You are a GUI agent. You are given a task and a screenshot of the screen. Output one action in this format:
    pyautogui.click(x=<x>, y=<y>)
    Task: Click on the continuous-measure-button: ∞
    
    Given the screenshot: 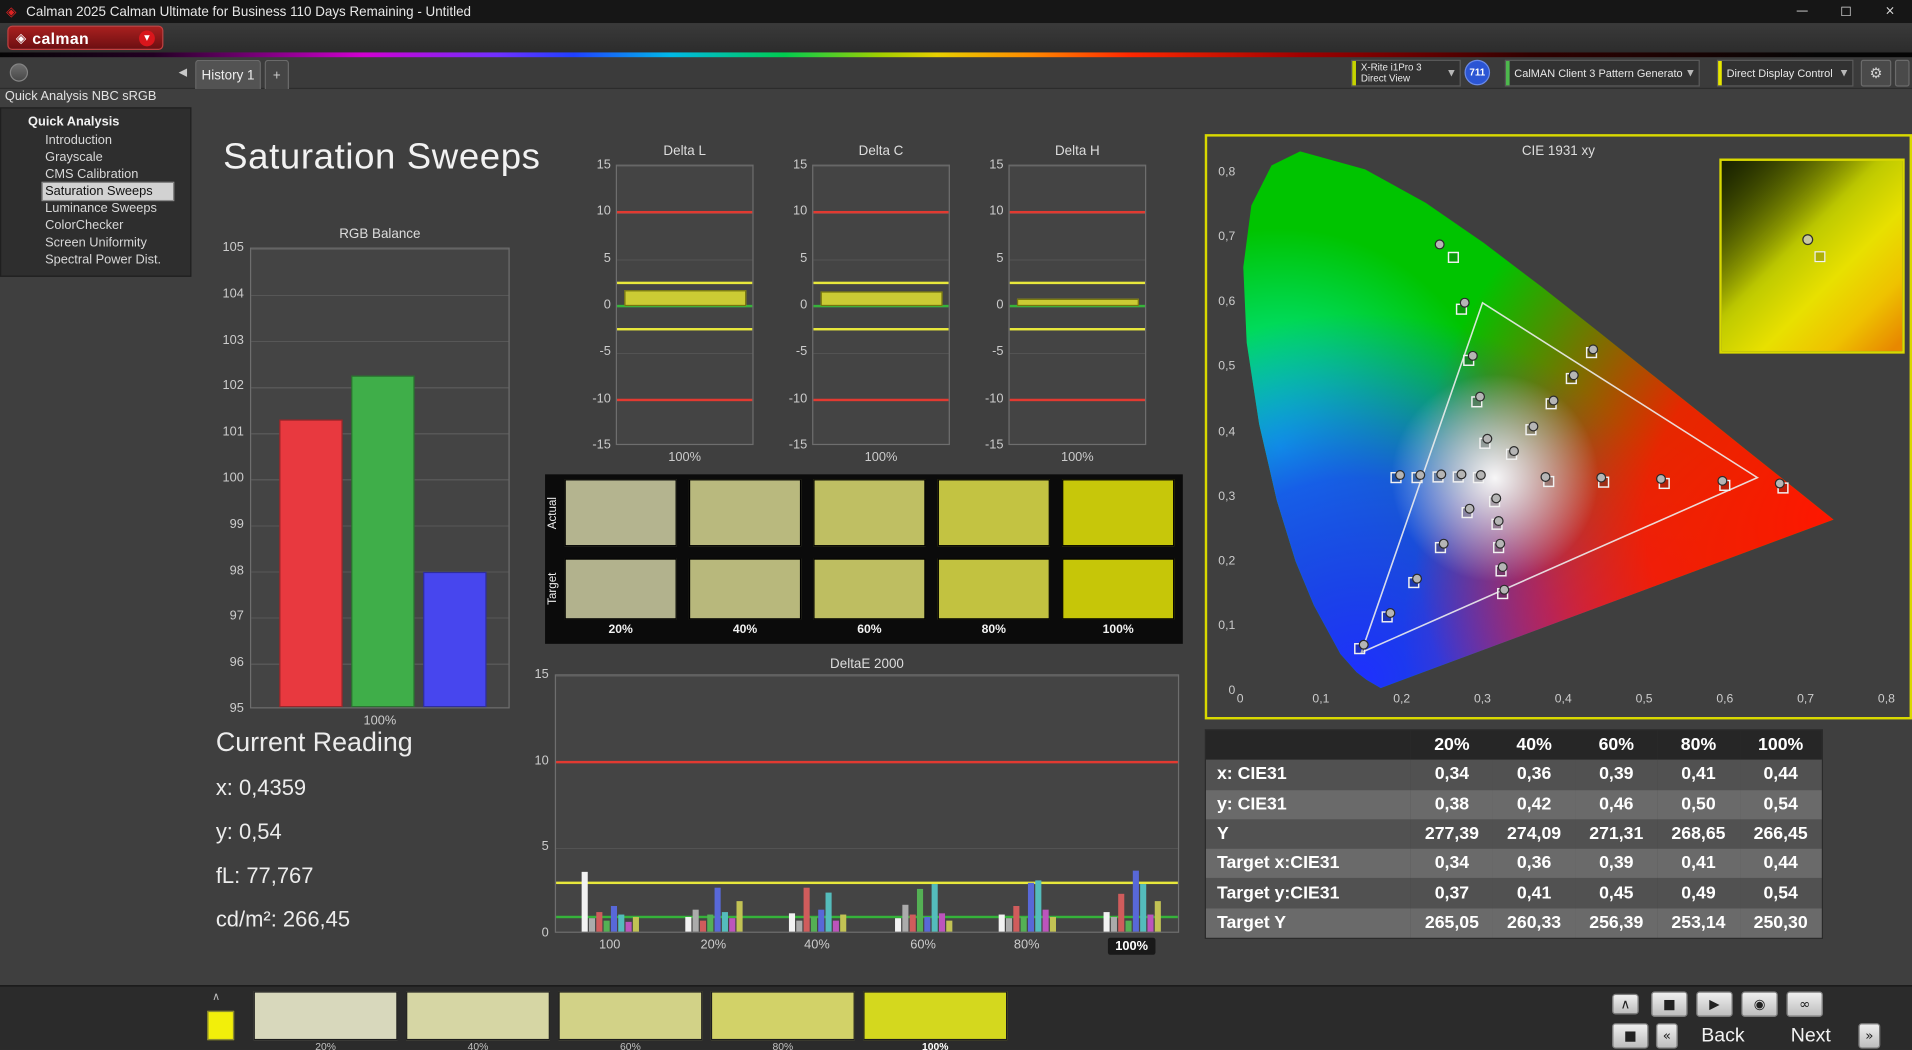 What is the action you would take?
    pyautogui.click(x=1804, y=1004)
    